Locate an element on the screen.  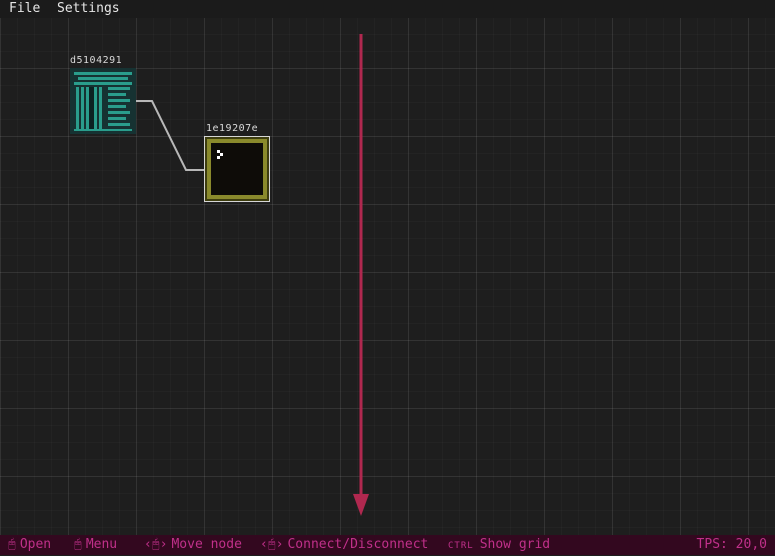
tps-readout: TPS: 20,0 is located at coordinates (731, 544).